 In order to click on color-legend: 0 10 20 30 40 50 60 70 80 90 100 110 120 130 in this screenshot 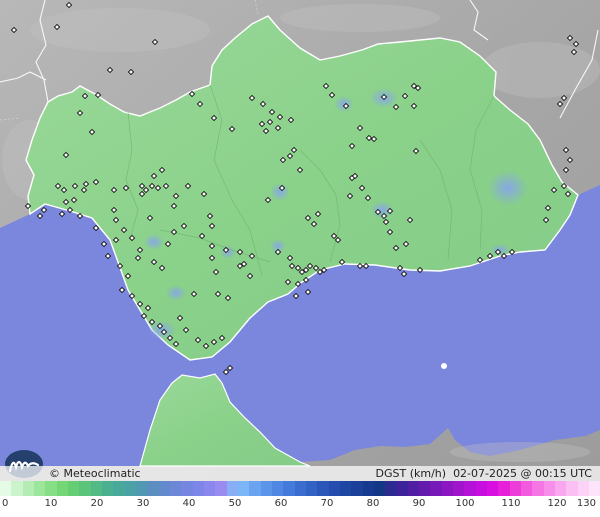, I will do `click(300, 499)`.